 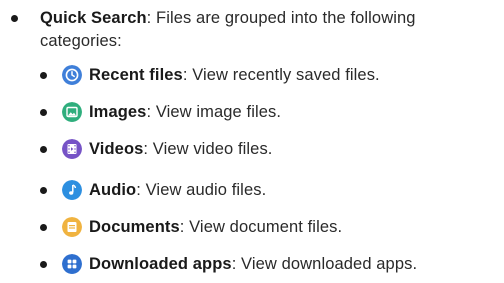 I want to click on documents-label: Documents, so click(x=134, y=227).